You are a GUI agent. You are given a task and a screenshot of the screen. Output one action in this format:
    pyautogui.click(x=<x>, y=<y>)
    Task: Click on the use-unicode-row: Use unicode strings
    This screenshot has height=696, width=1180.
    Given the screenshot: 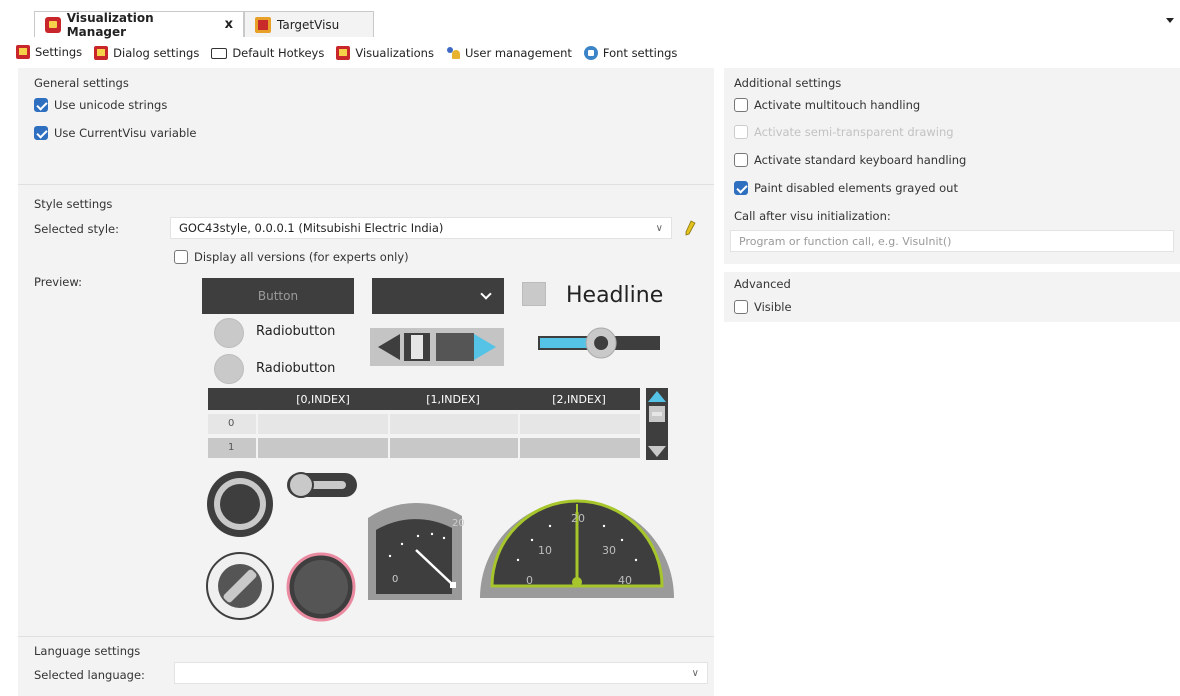 What is the action you would take?
    pyautogui.click(x=100, y=105)
    